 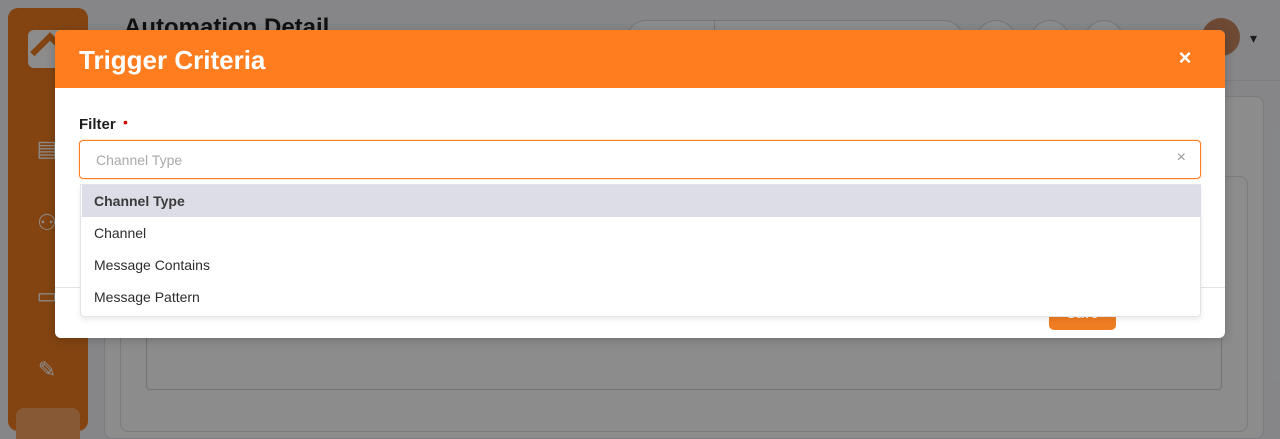 I want to click on clear-icon: ×, so click(x=1181, y=158).